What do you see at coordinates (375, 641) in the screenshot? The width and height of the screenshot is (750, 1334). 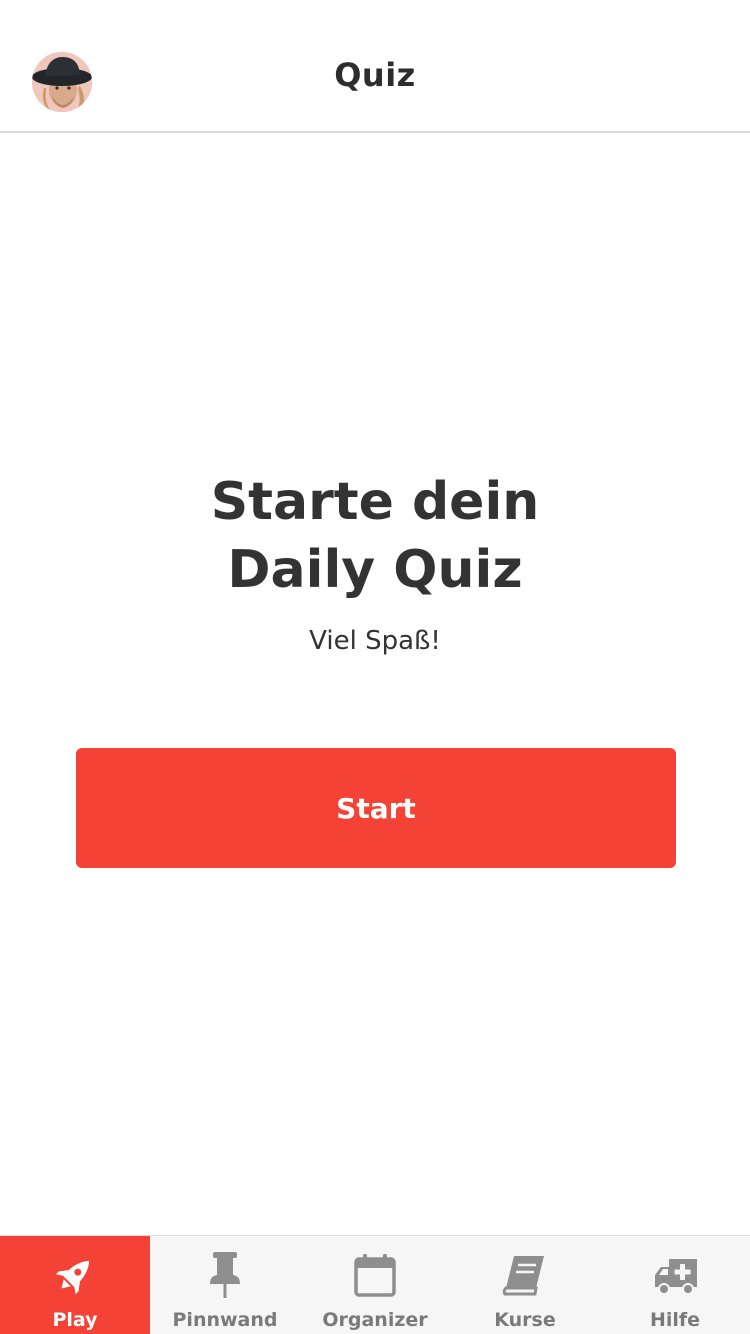 I see `quiz-subline: Viel Spaß!` at bounding box center [375, 641].